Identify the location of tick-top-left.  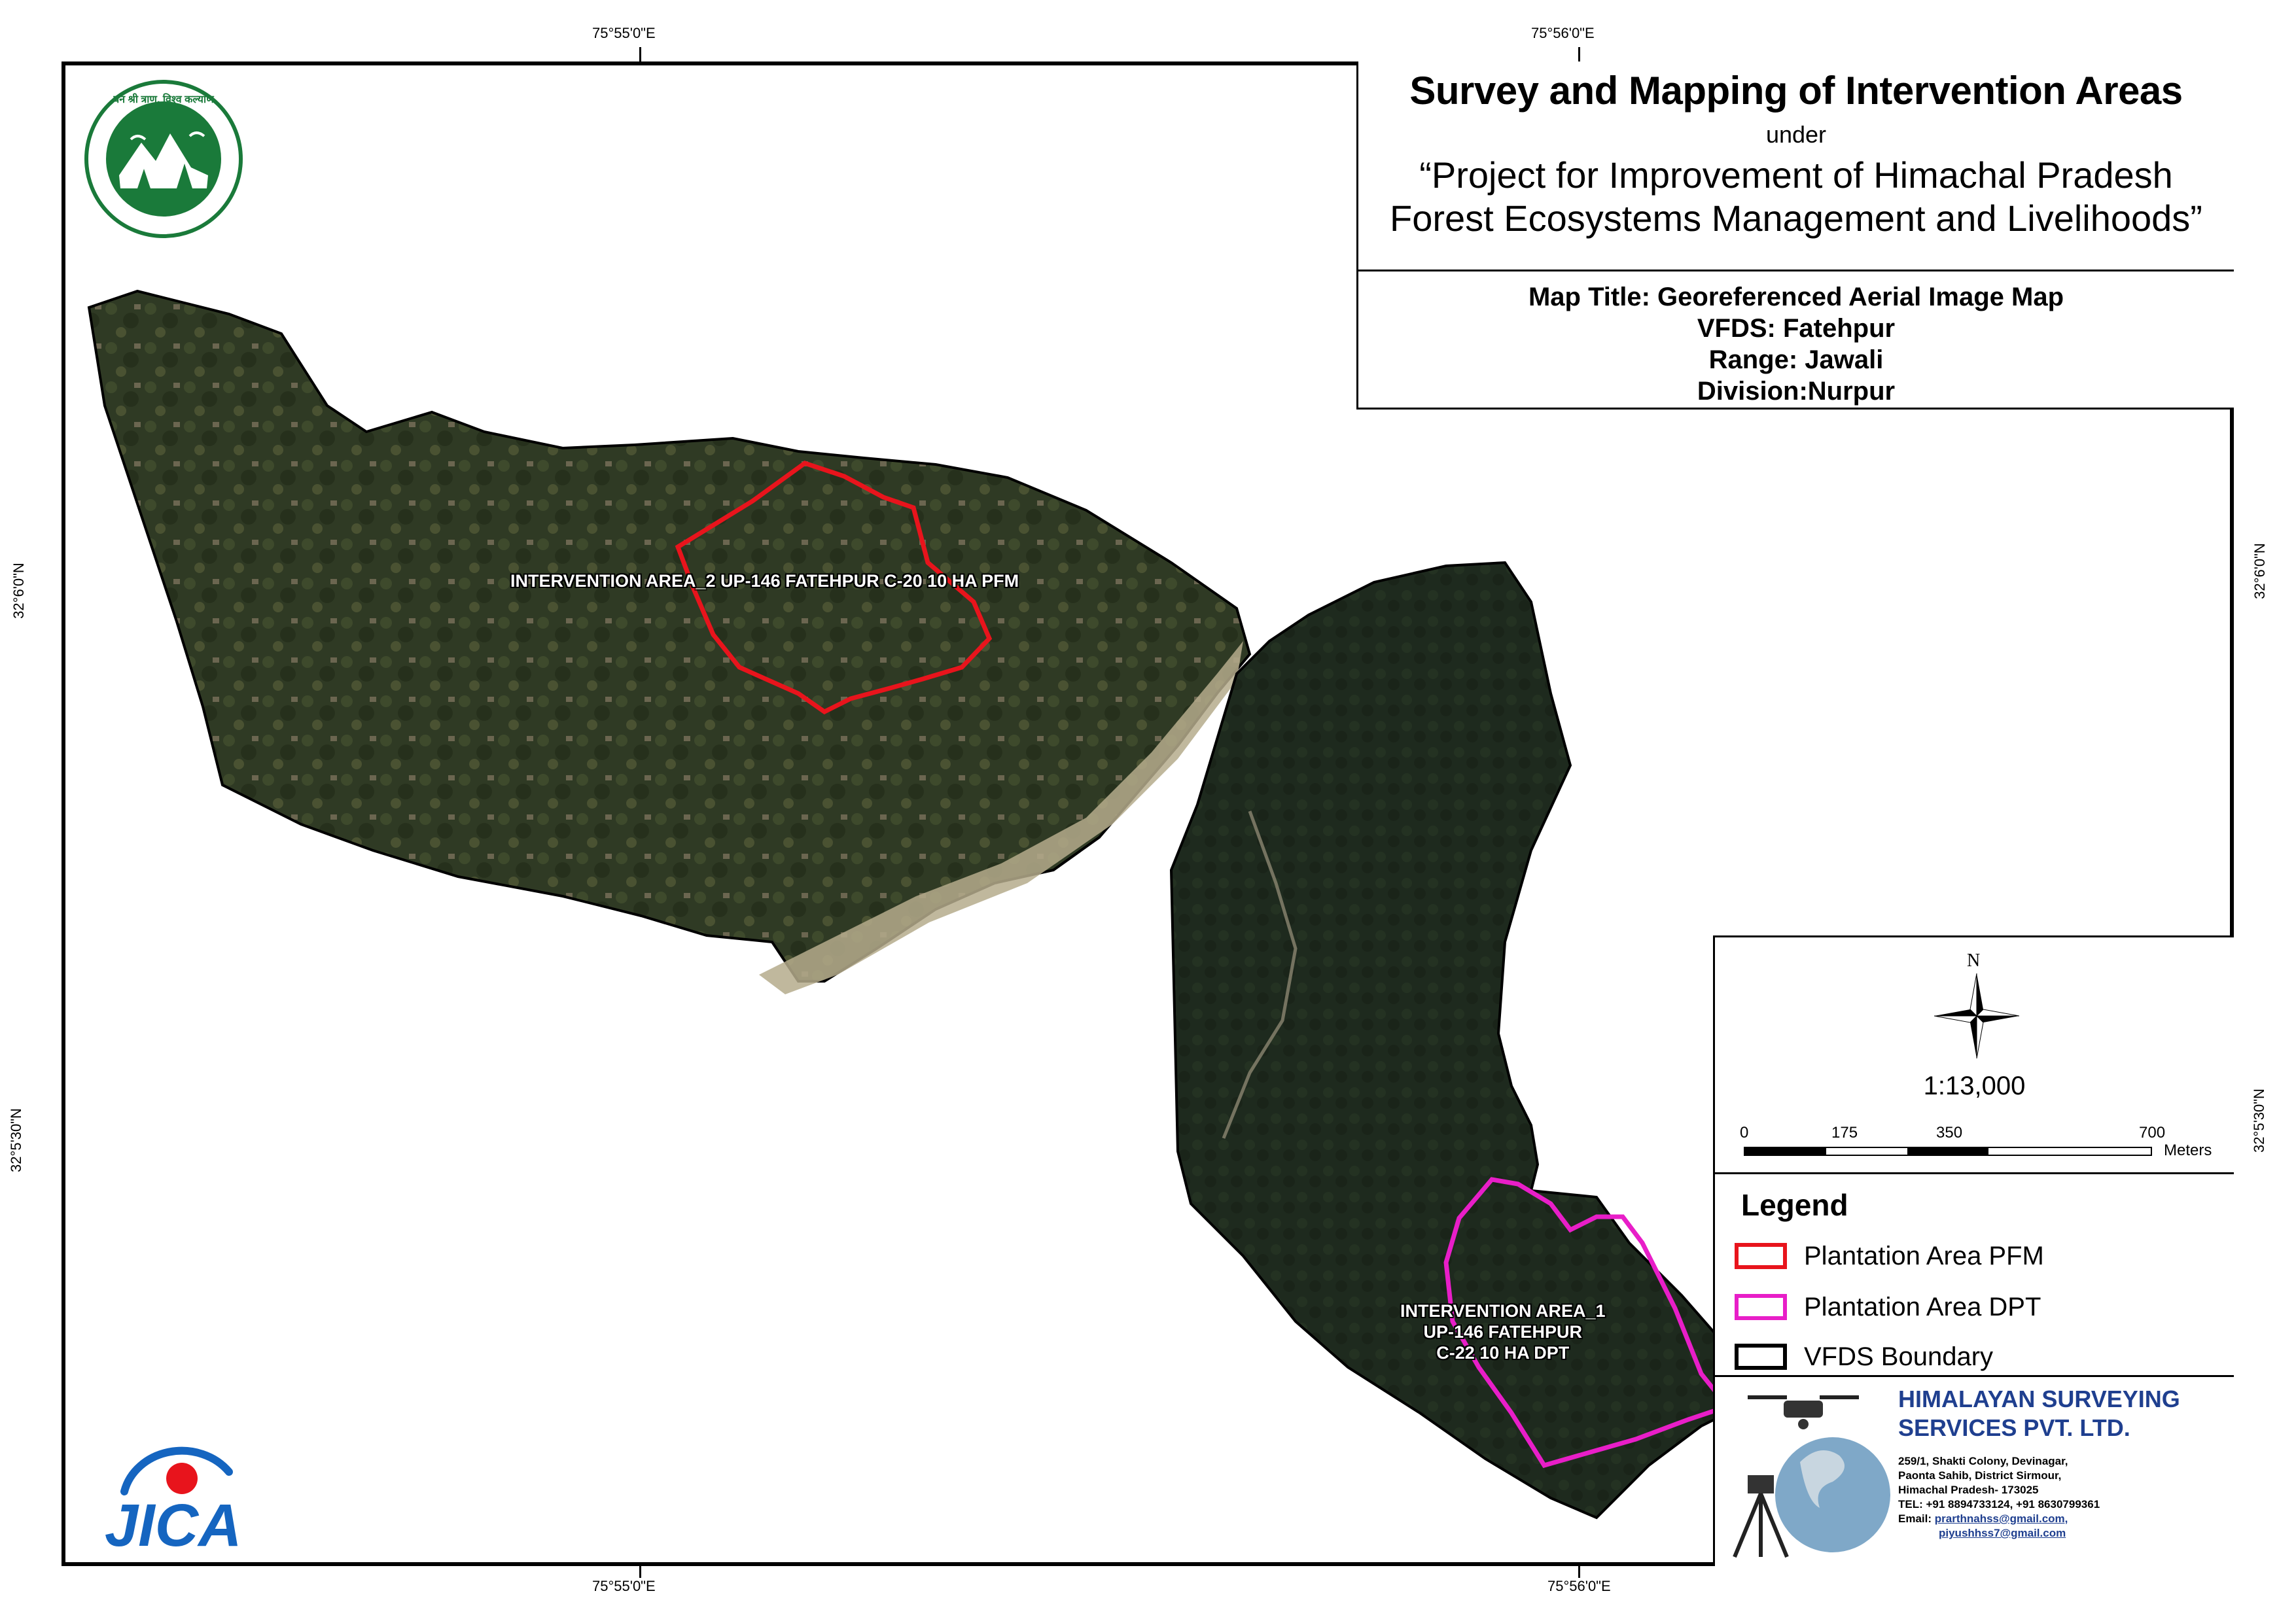
(640, 54).